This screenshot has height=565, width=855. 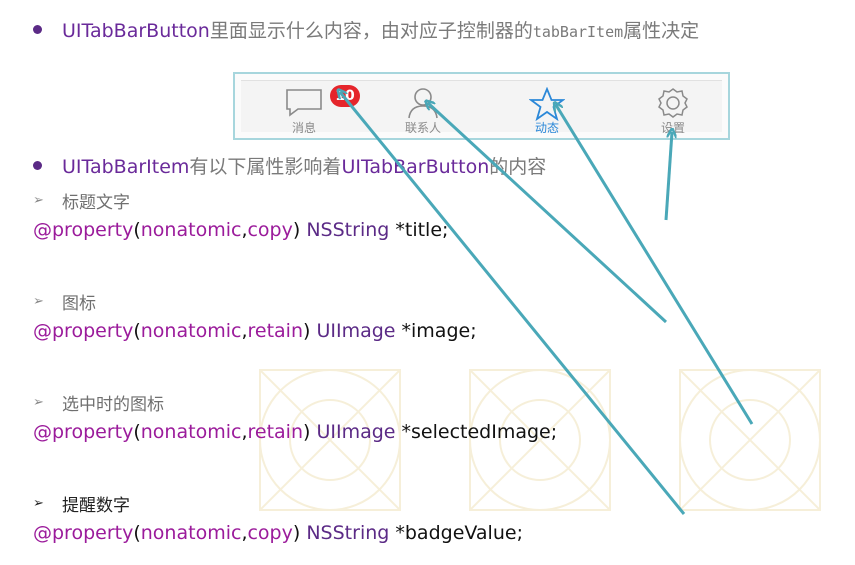 What do you see at coordinates (548, 213) in the screenshot?
I see `arrow-to-image` at bounding box center [548, 213].